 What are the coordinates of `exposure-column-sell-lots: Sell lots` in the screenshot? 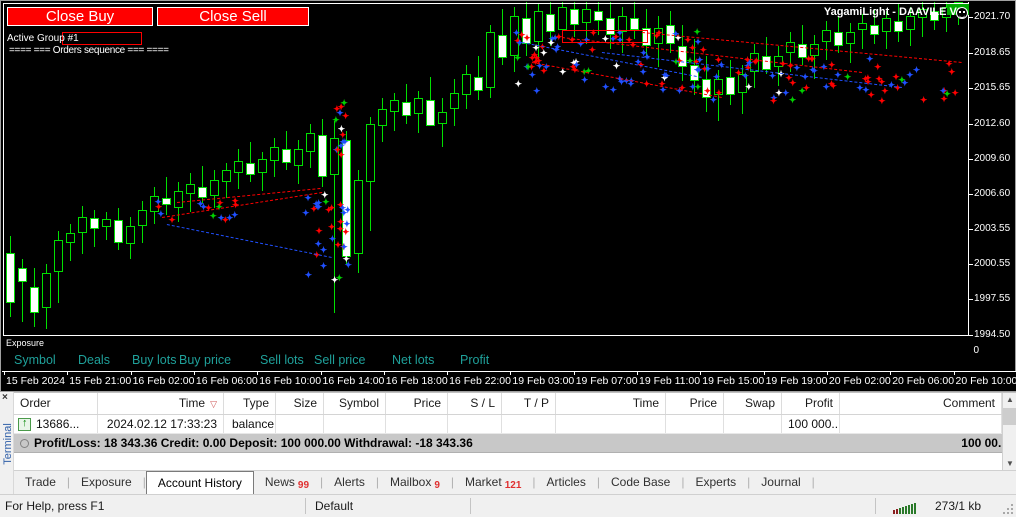 It's located at (282, 360).